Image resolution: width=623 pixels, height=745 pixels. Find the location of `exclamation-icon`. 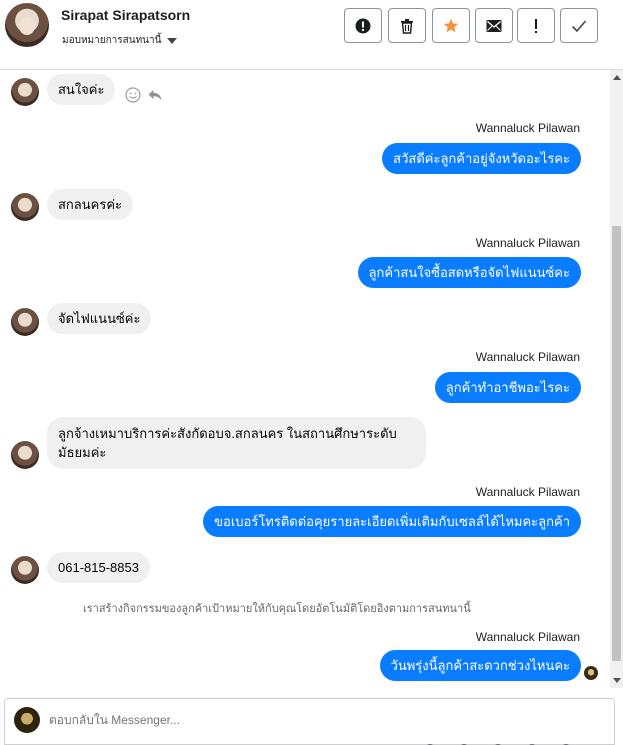

exclamation-icon is located at coordinates (536, 25).